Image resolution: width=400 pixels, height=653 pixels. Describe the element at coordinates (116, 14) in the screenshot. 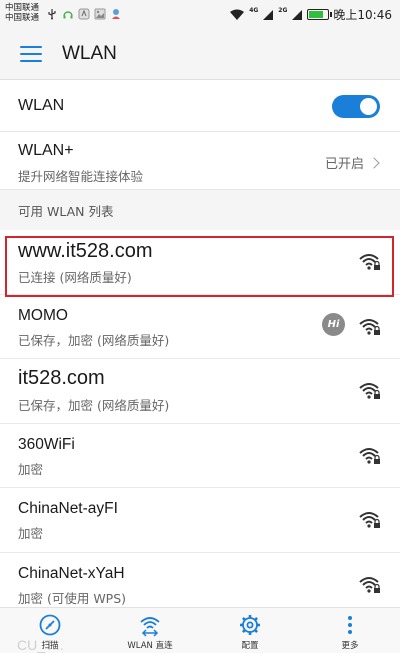

I see `shield-icon` at that location.